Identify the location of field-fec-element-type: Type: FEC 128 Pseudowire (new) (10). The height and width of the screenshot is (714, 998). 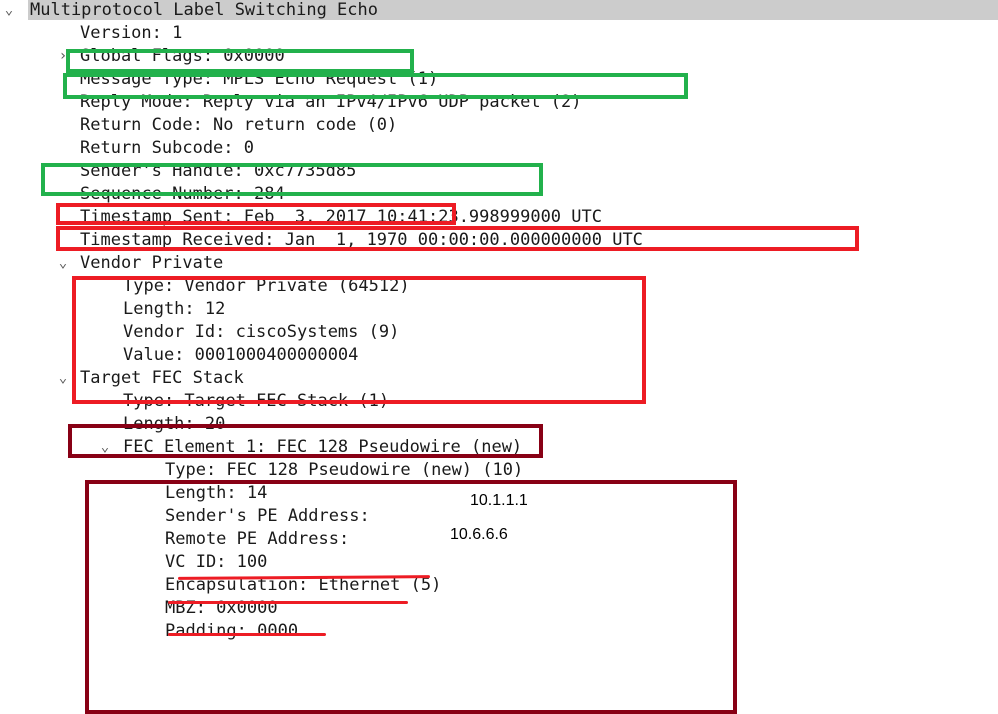
(344, 470).